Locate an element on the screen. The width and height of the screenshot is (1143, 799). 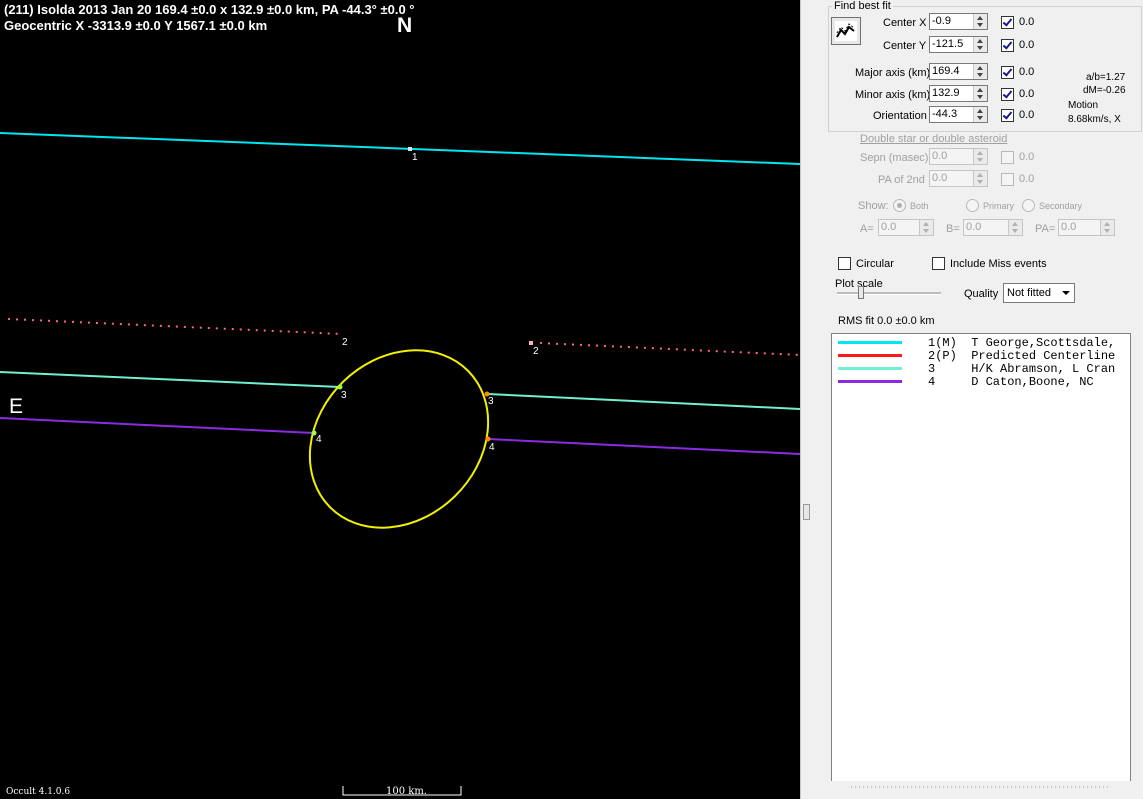
sepn-label: Sepn (masec) is located at coordinates (894, 158).